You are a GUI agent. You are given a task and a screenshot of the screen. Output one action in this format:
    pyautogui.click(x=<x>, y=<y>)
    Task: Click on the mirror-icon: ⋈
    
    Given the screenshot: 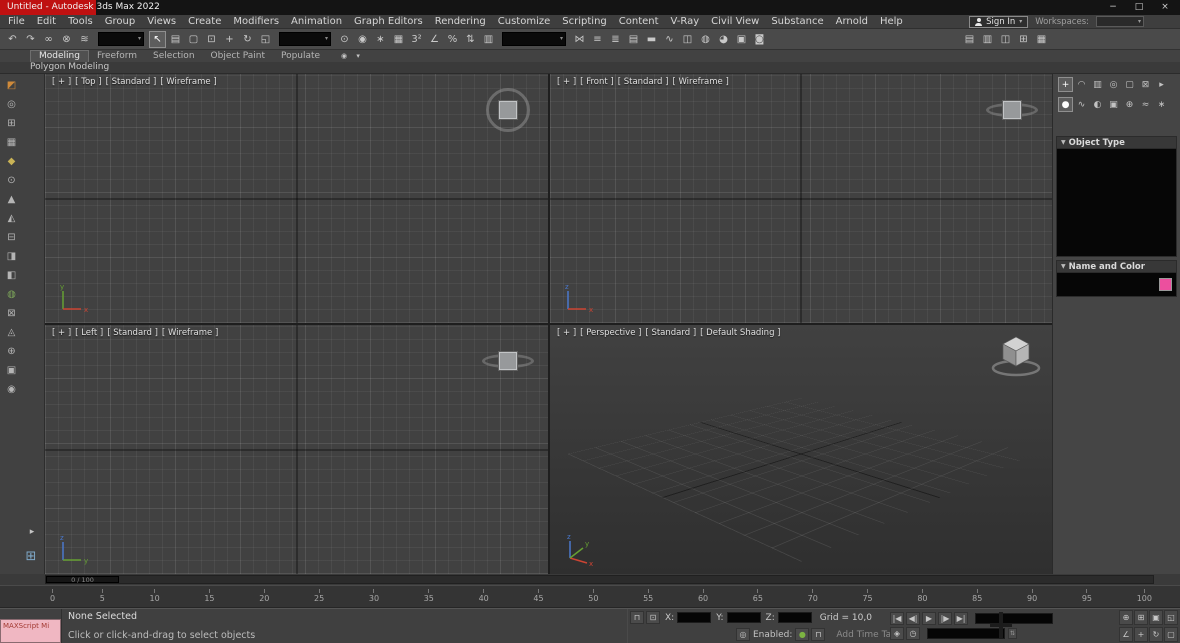 What is the action you would take?
    pyautogui.click(x=579, y=39)
    